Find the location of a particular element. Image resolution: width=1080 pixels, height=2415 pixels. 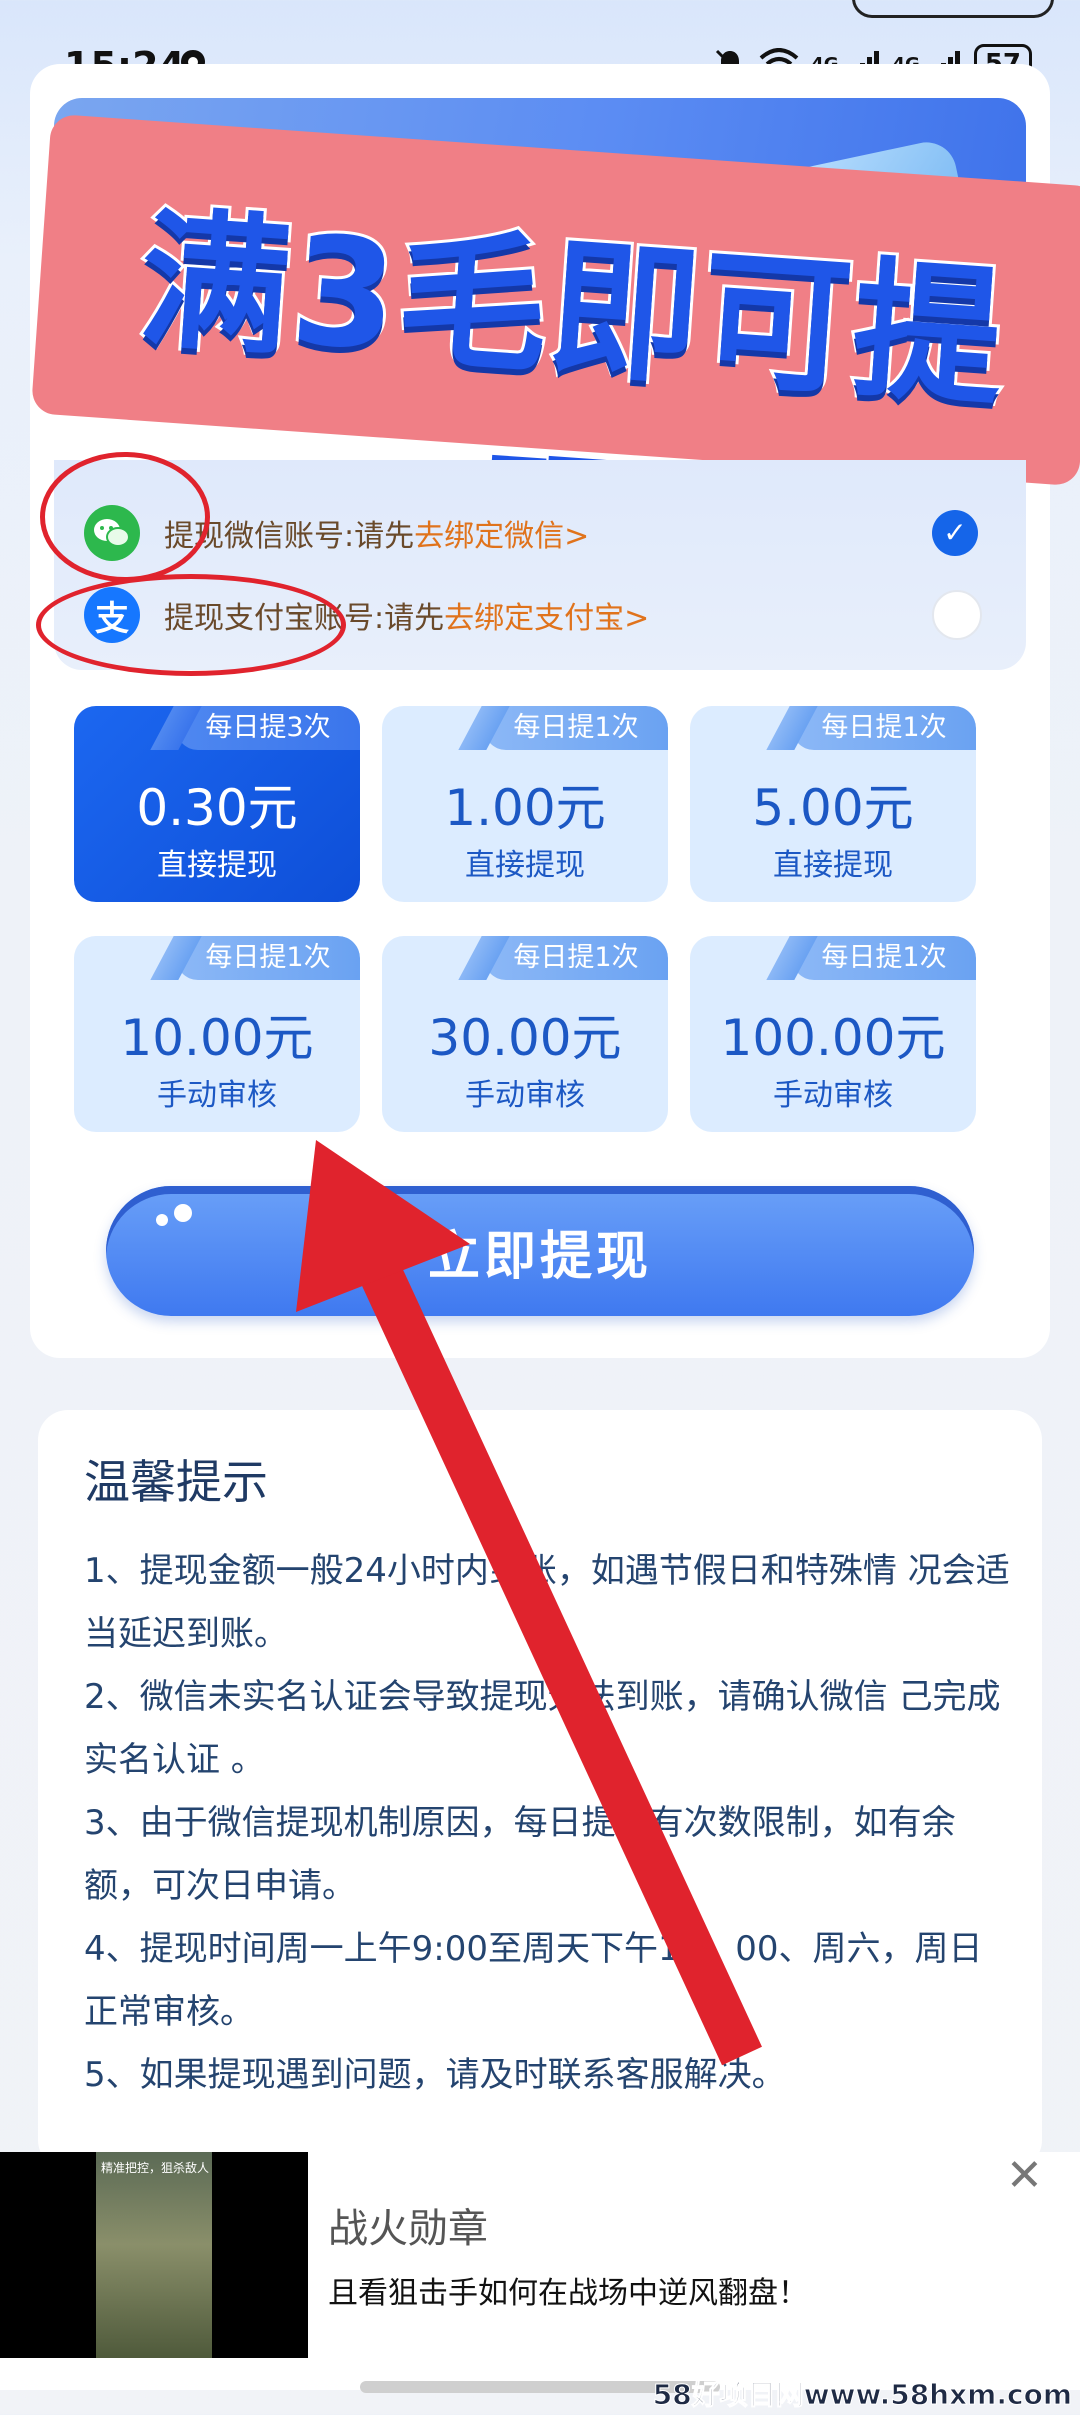

amount-value: 10.00元 is located at coordinates (217, 1038).